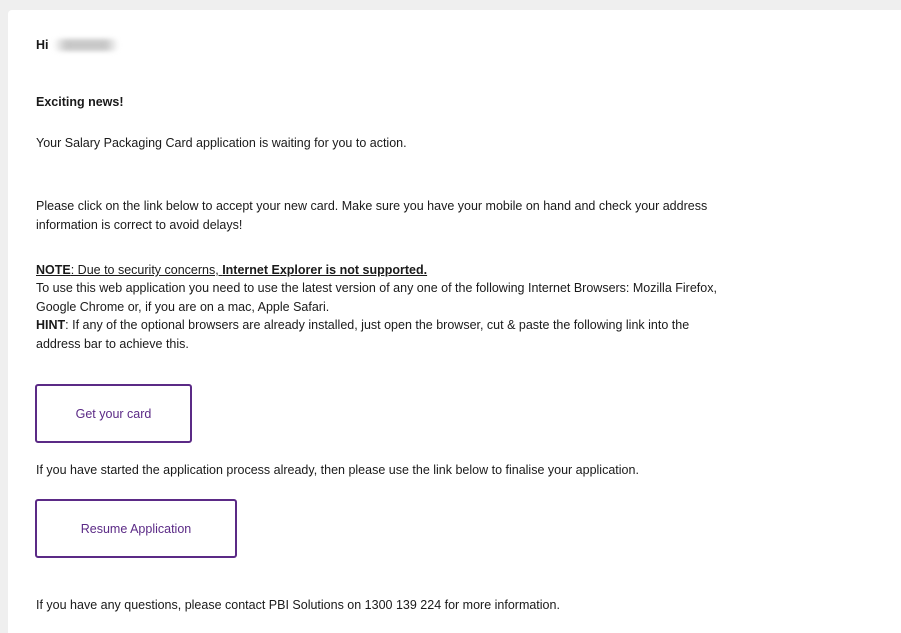 Image resolution: width=901 pixels, height=633 pixels. Describe the element at coordinates (112, 344) in the screenshot. I see `hint-line-2: address bar to achieve this.` at that location.